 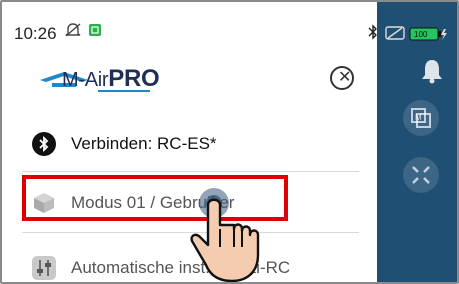 I want to click on menu-item-connect: Verbinden: RC-ES*, so click(x=180, y=143).